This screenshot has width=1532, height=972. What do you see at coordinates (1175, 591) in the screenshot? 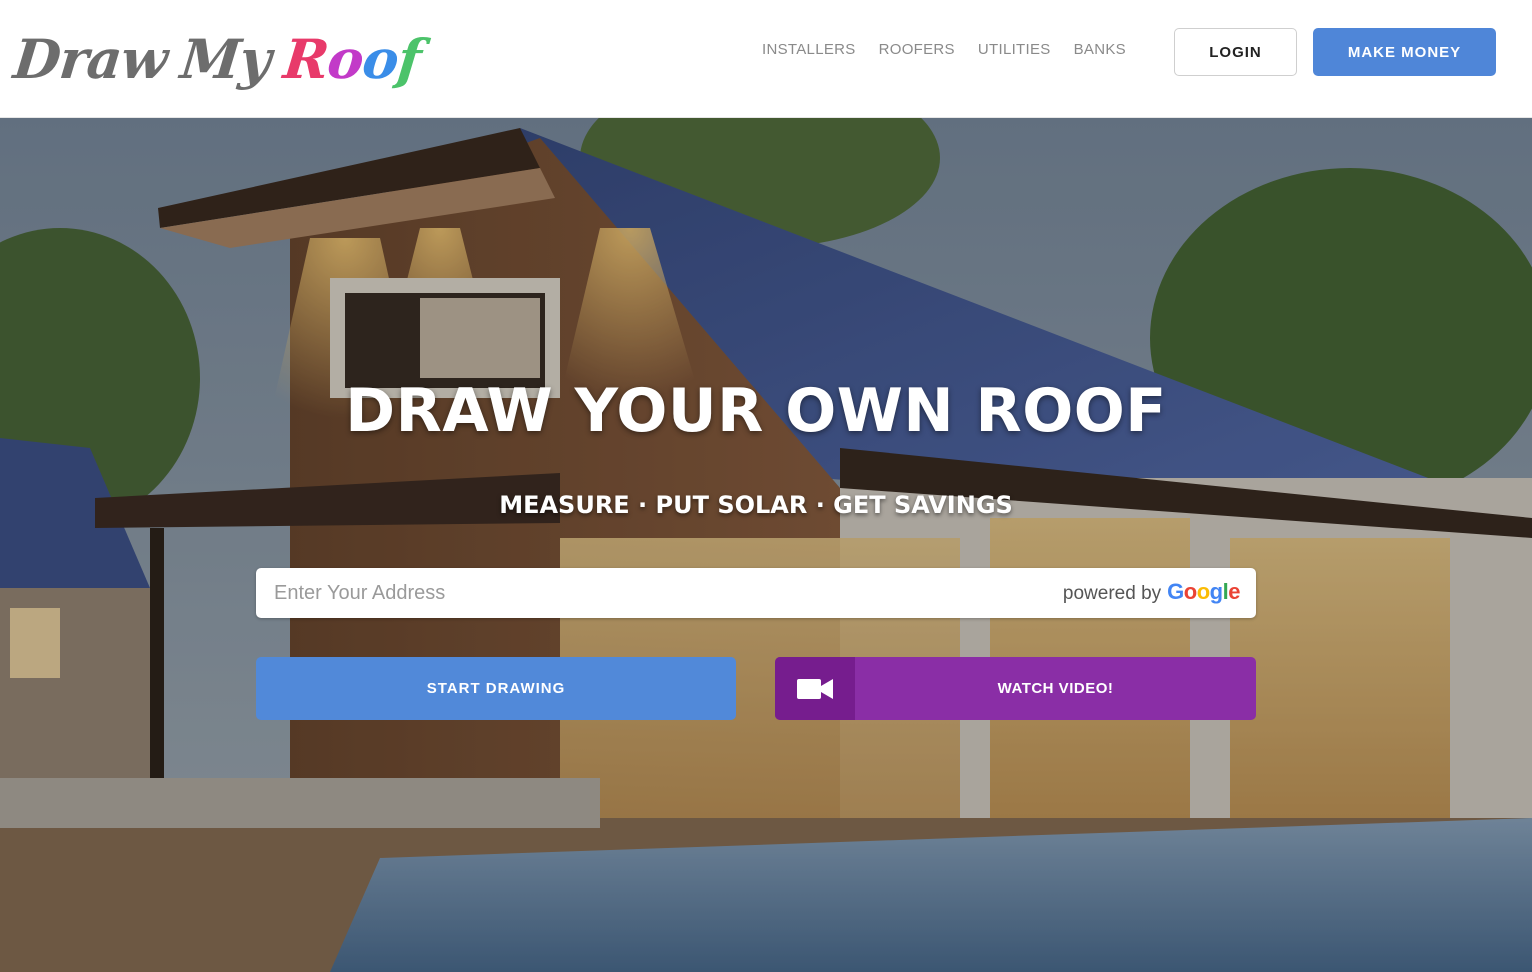
I see `google-letter: G` at bounding box center [1175, 591].